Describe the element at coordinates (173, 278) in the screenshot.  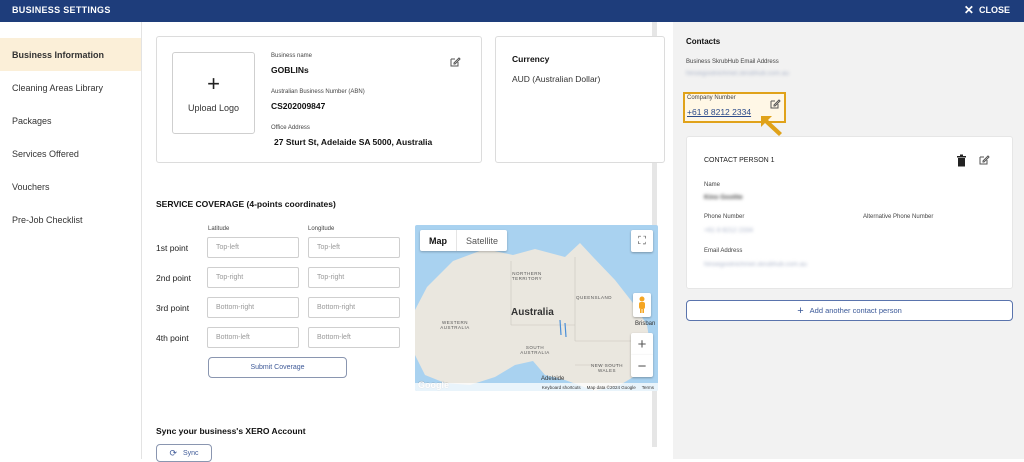
I see `point-2-label: 2nd point` at that location.